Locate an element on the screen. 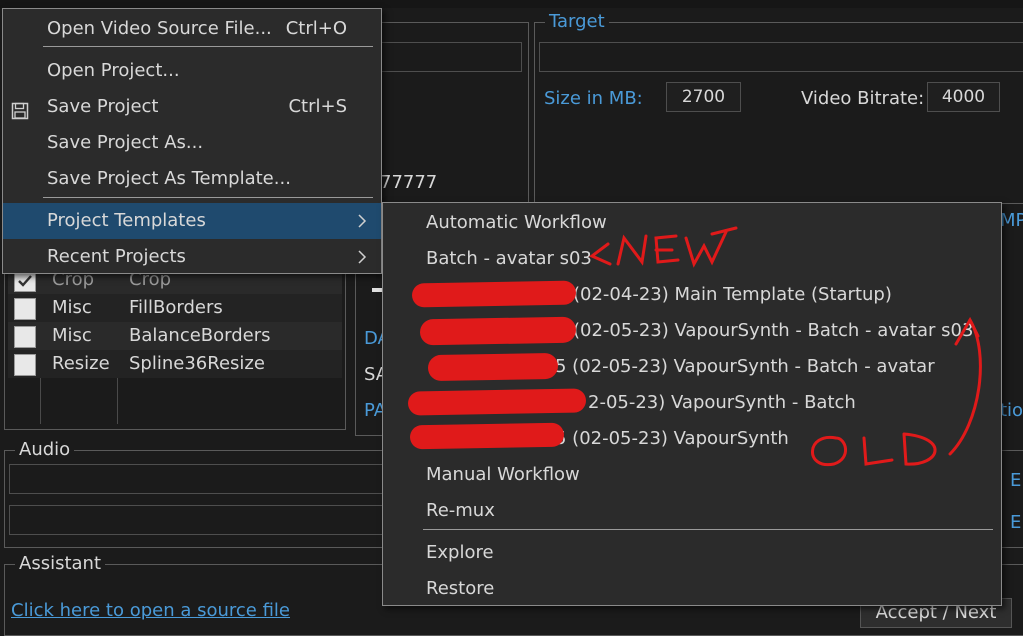  open-source-link: Click here to open a source file is located at coordinates (150, 610).